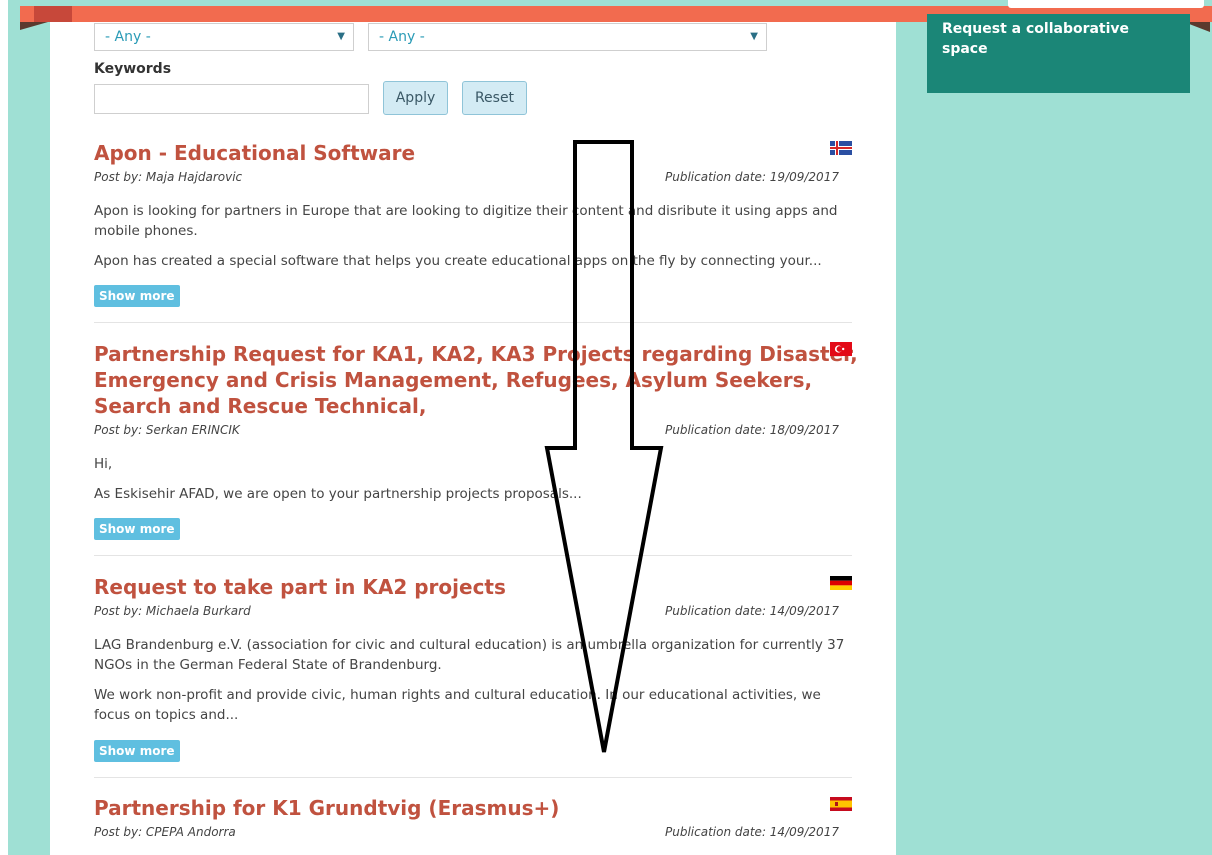 This screenshot has width=1212, height=855. What do you see at coordinates (224, 37) in the screenshot?
I see `filter-select-1: - Any - ▼` at bounding box center [224, 37].